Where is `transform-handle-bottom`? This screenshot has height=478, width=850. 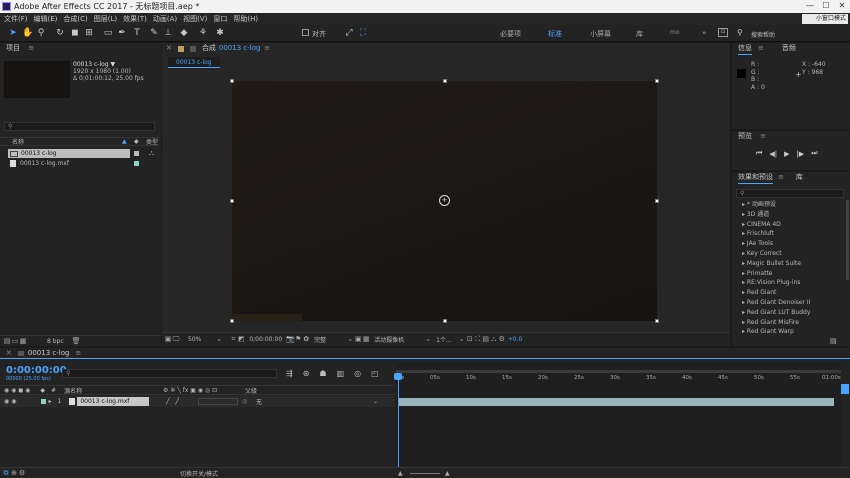
transform-handle-bottom is located at coordinates (445, 321).